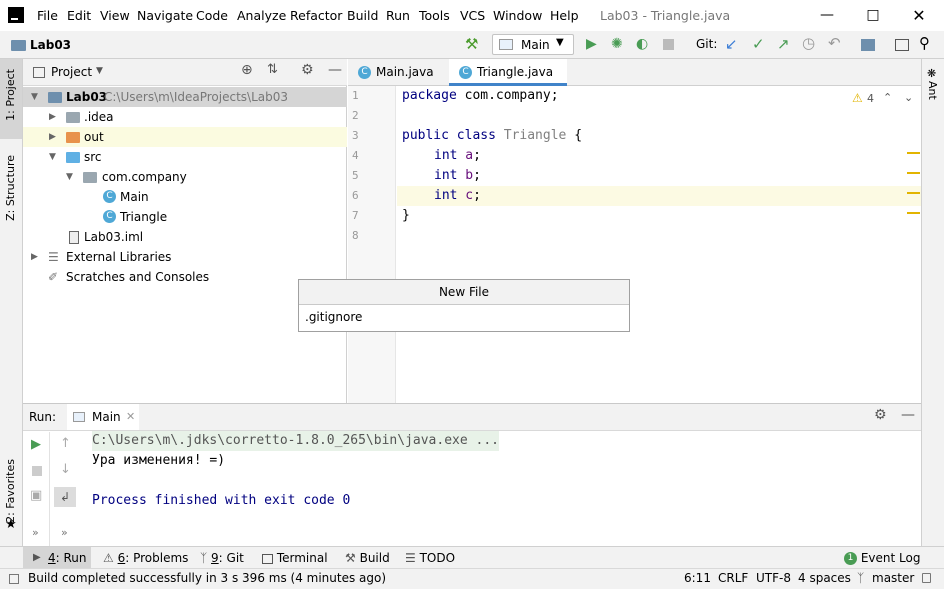 This screenshot has width=944, height=589. I want to click on menu-refactor: Refactor, so click(316, 15).